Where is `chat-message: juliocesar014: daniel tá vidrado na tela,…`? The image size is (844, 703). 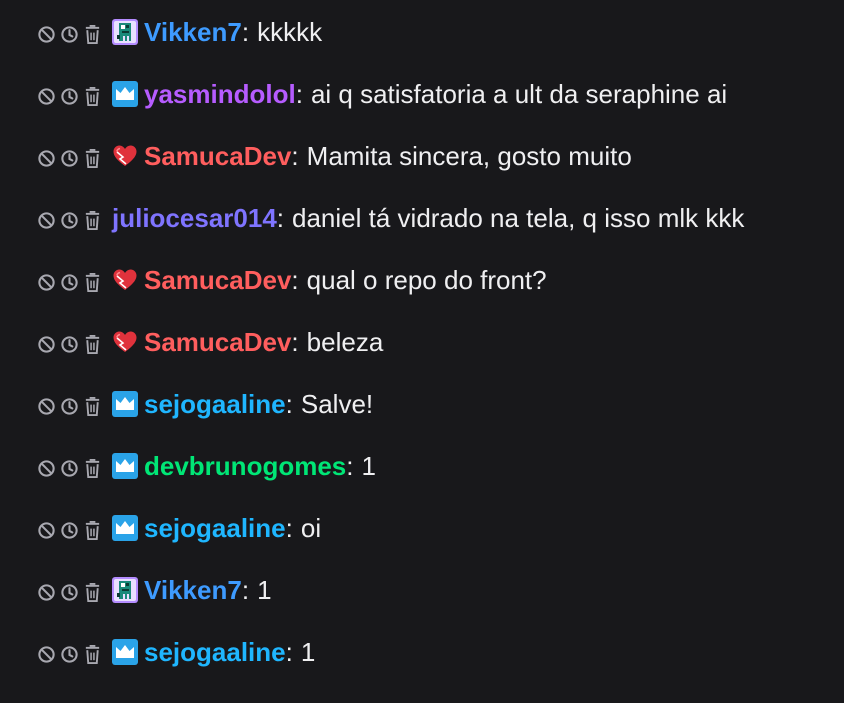 chat-message: juliocesar014: daniel tá vidrado na tela,… is located at coordinates (422, 228).